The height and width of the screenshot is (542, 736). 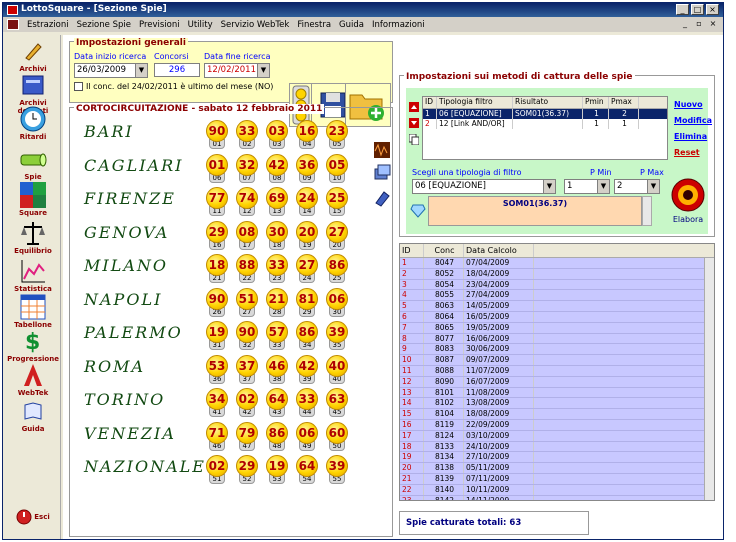 I want to click on menu-estrazioni: Estrazioni, so click(x=48, y=25).